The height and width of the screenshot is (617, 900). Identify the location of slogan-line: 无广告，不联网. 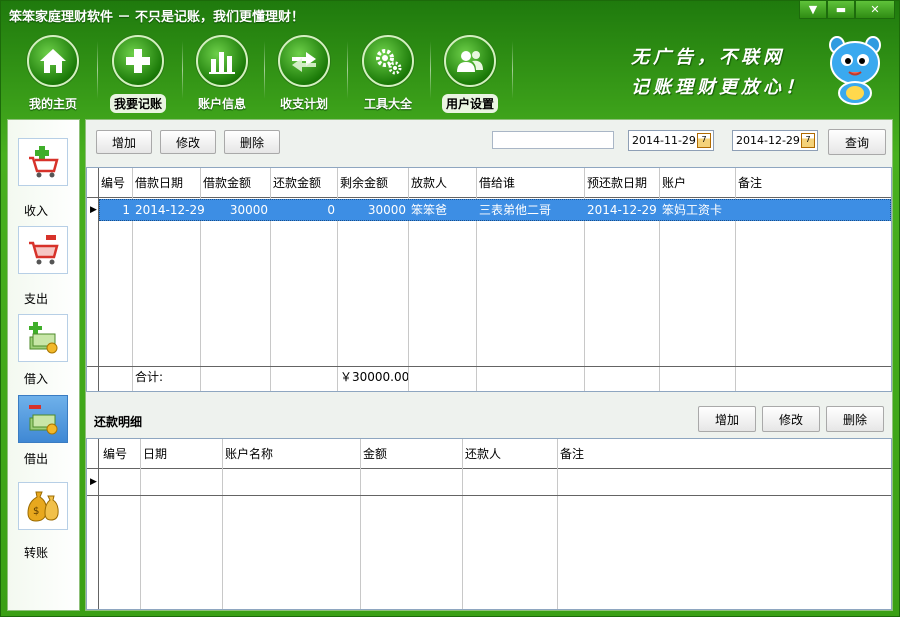
(708, 57).